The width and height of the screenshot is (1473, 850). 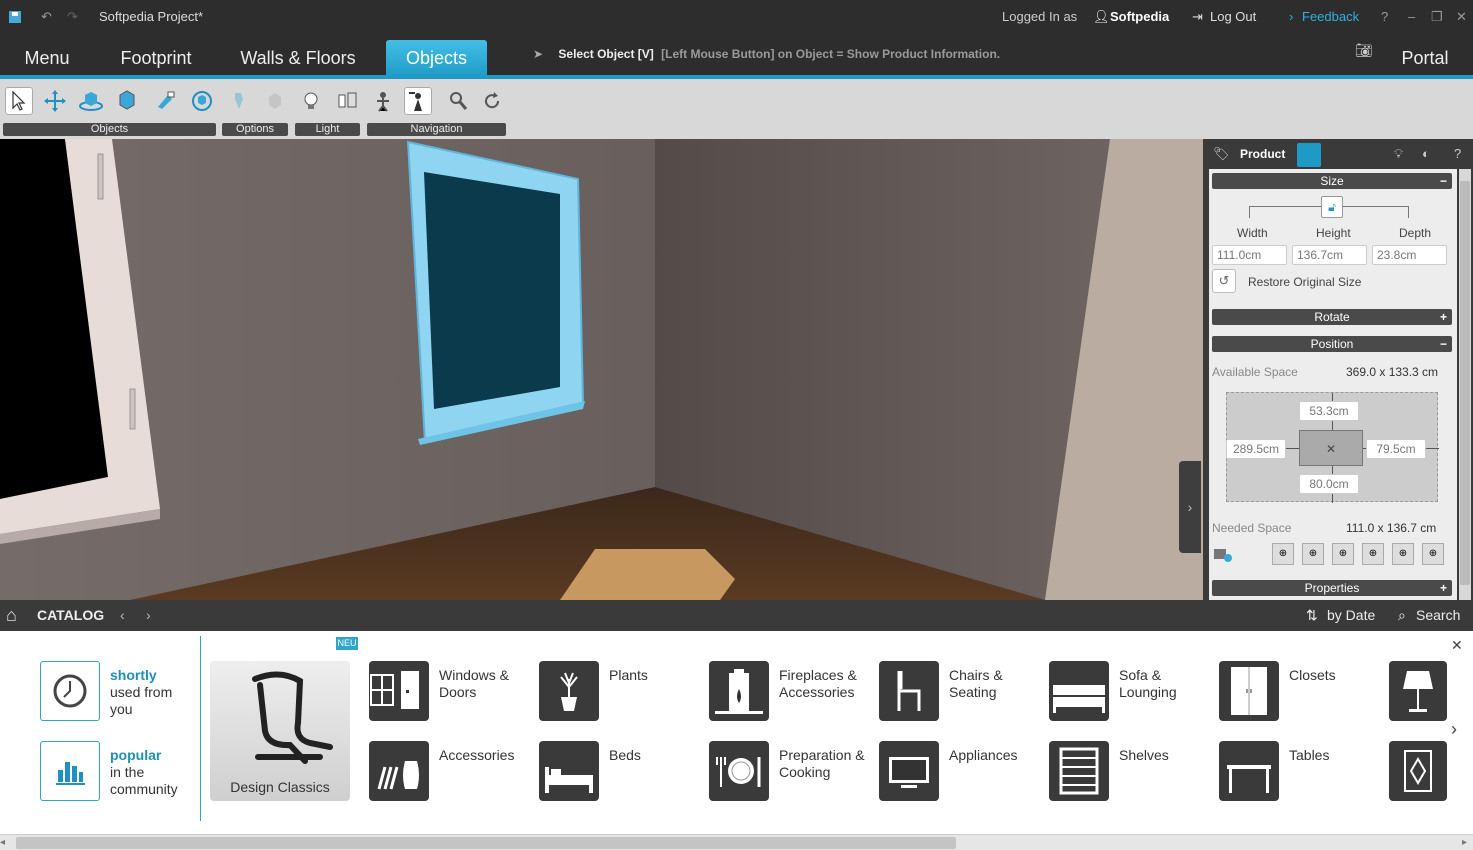 What do you see at coordinates (1079, 691) in the screenshot?
I see `sofa-icon` at bounding box center [1079, 691].